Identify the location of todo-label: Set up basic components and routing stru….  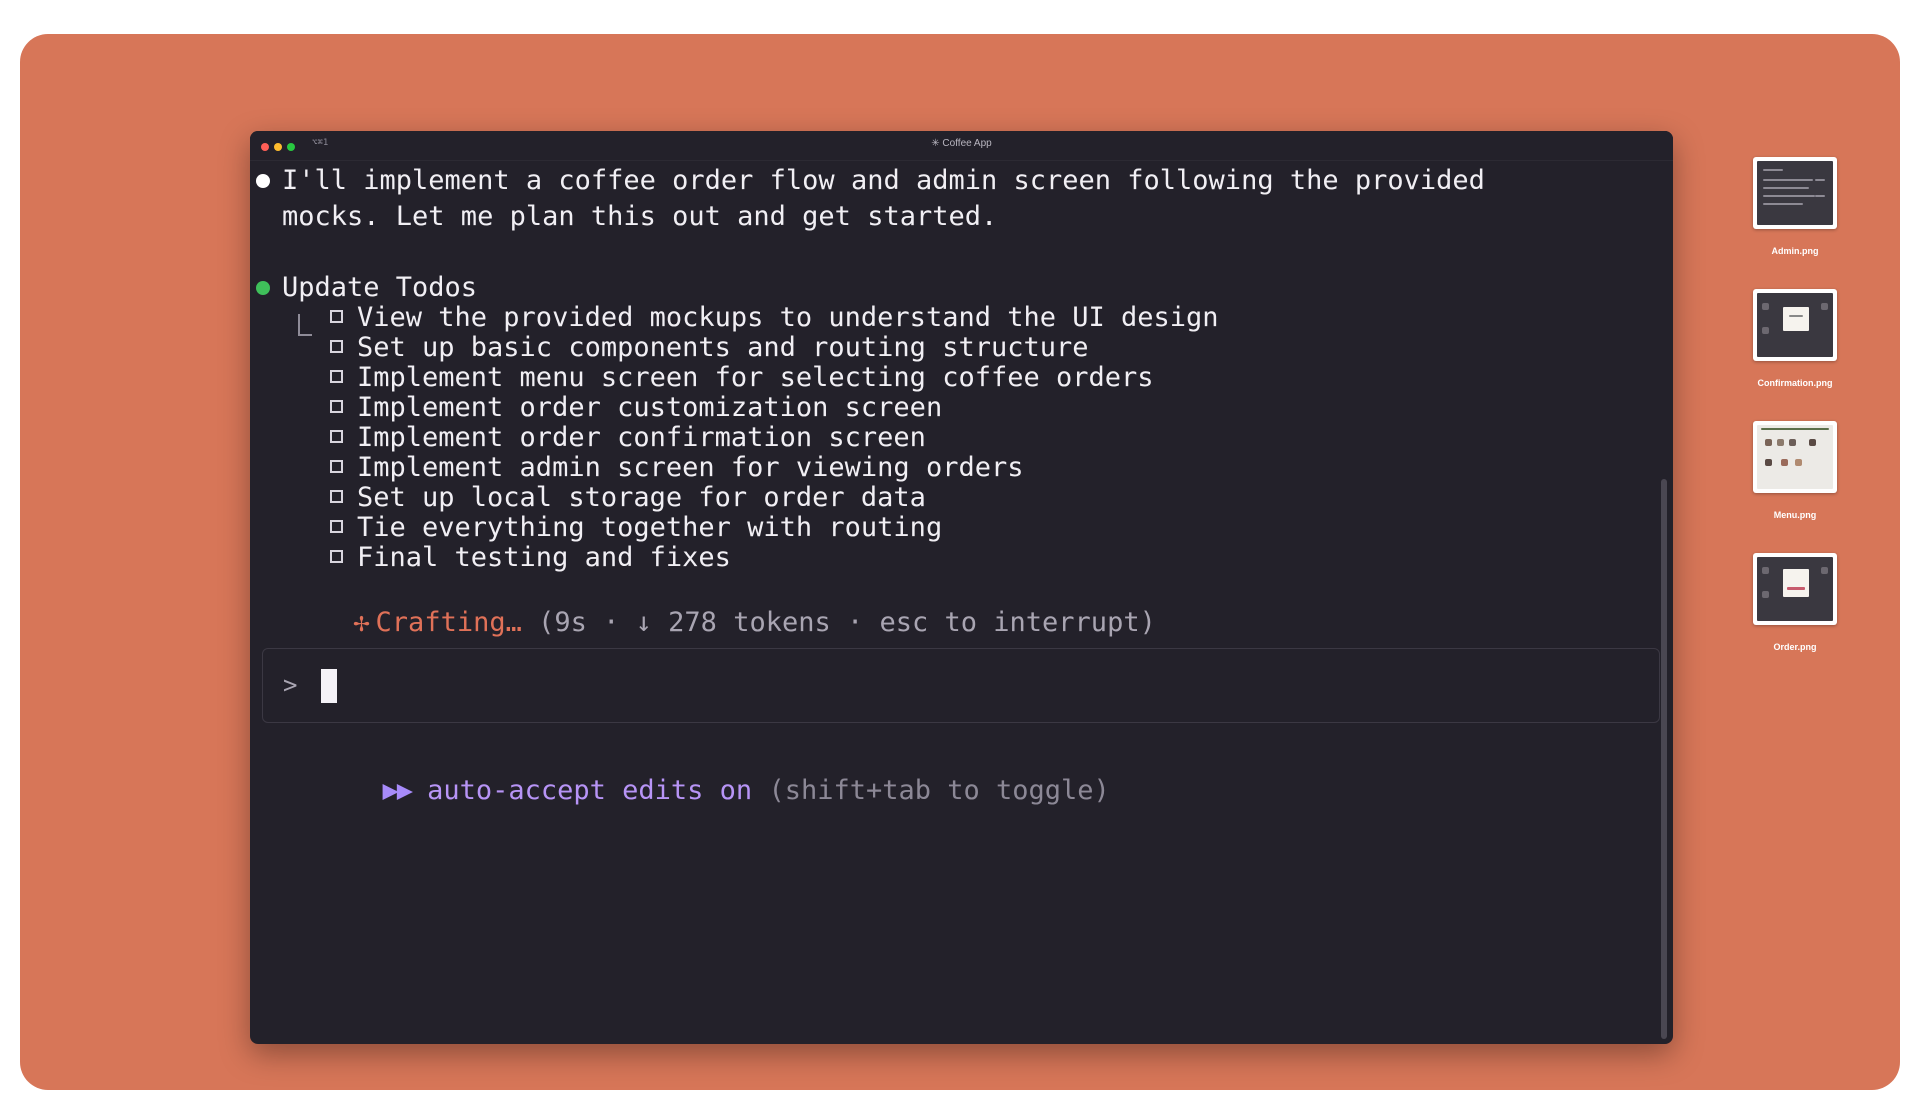
(723, 347).